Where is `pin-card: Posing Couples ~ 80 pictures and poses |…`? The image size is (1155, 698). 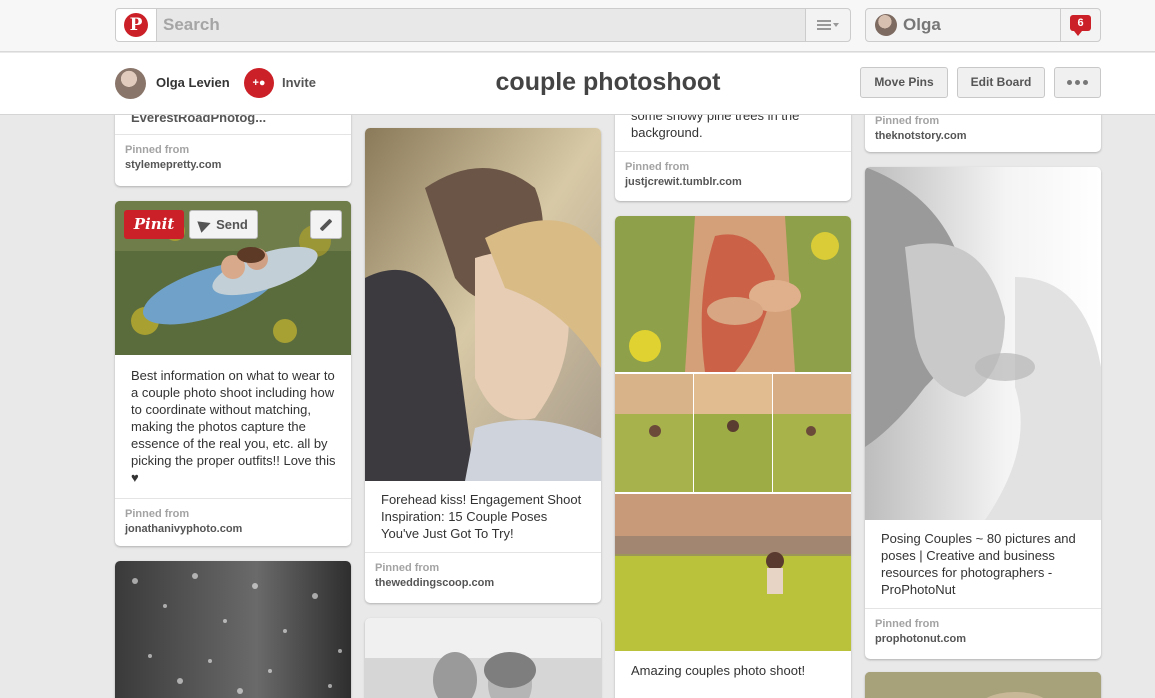
pin-card: Posing Couples ~ 80 pictures and poses |… is located at coordinates (983, 413).